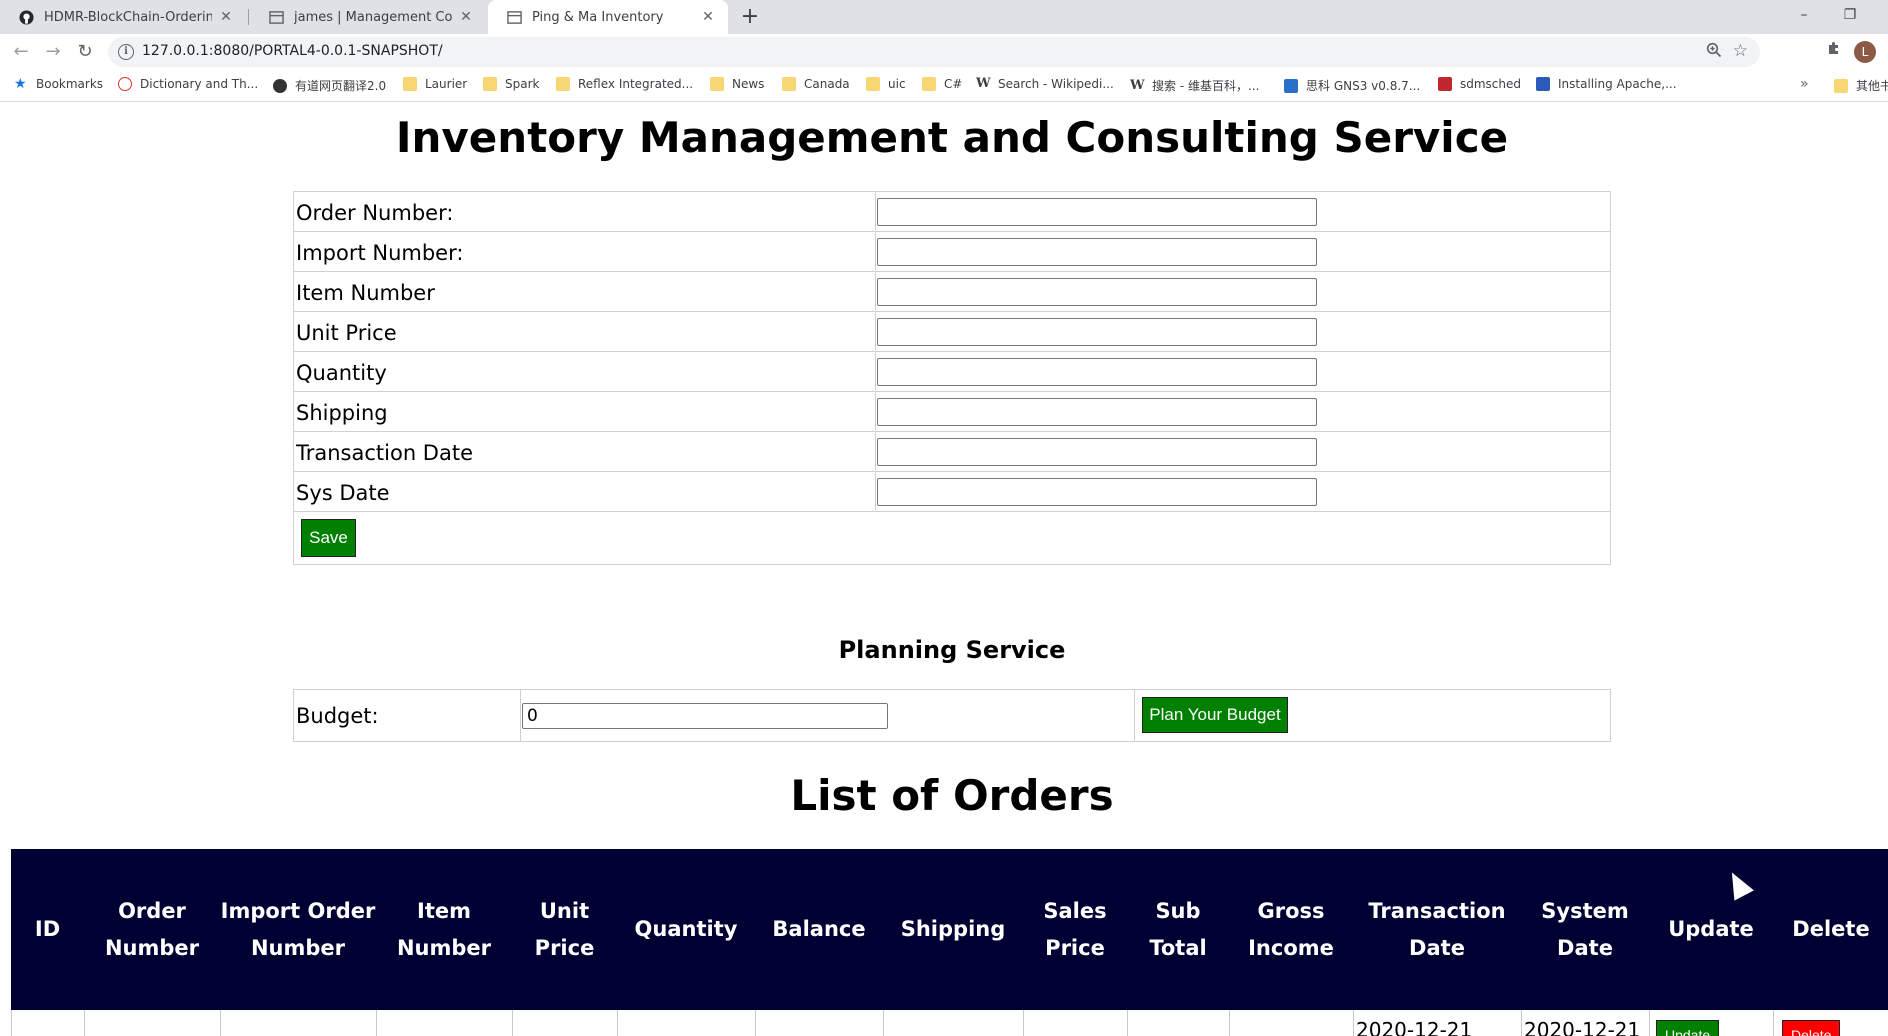 Image resolution: width=1888 pixels, height=1036 pixels. I want to click on bookmark-item: News, so click(737, 84).